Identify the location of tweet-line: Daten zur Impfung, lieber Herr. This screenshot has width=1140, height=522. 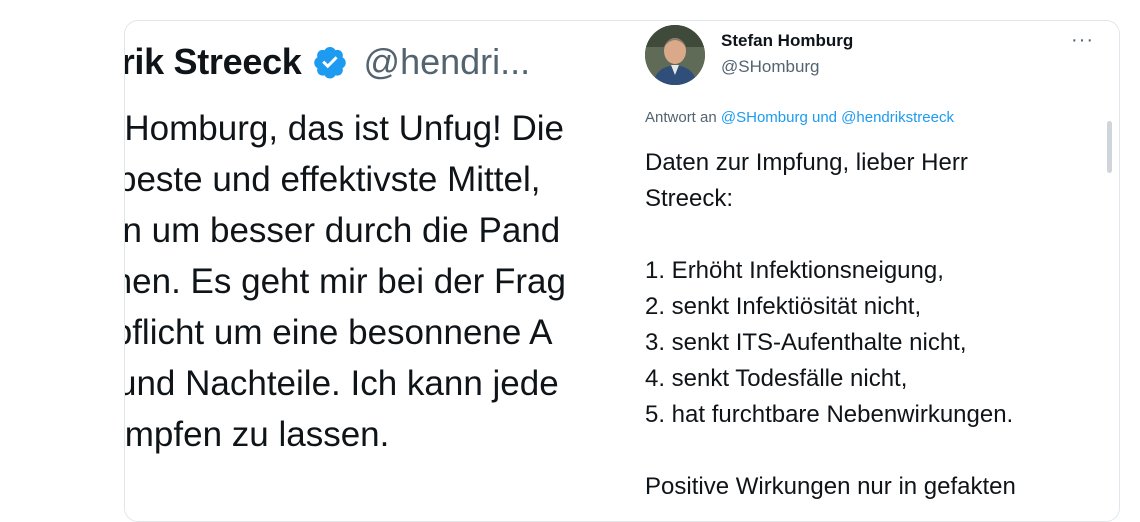
(806, 162).